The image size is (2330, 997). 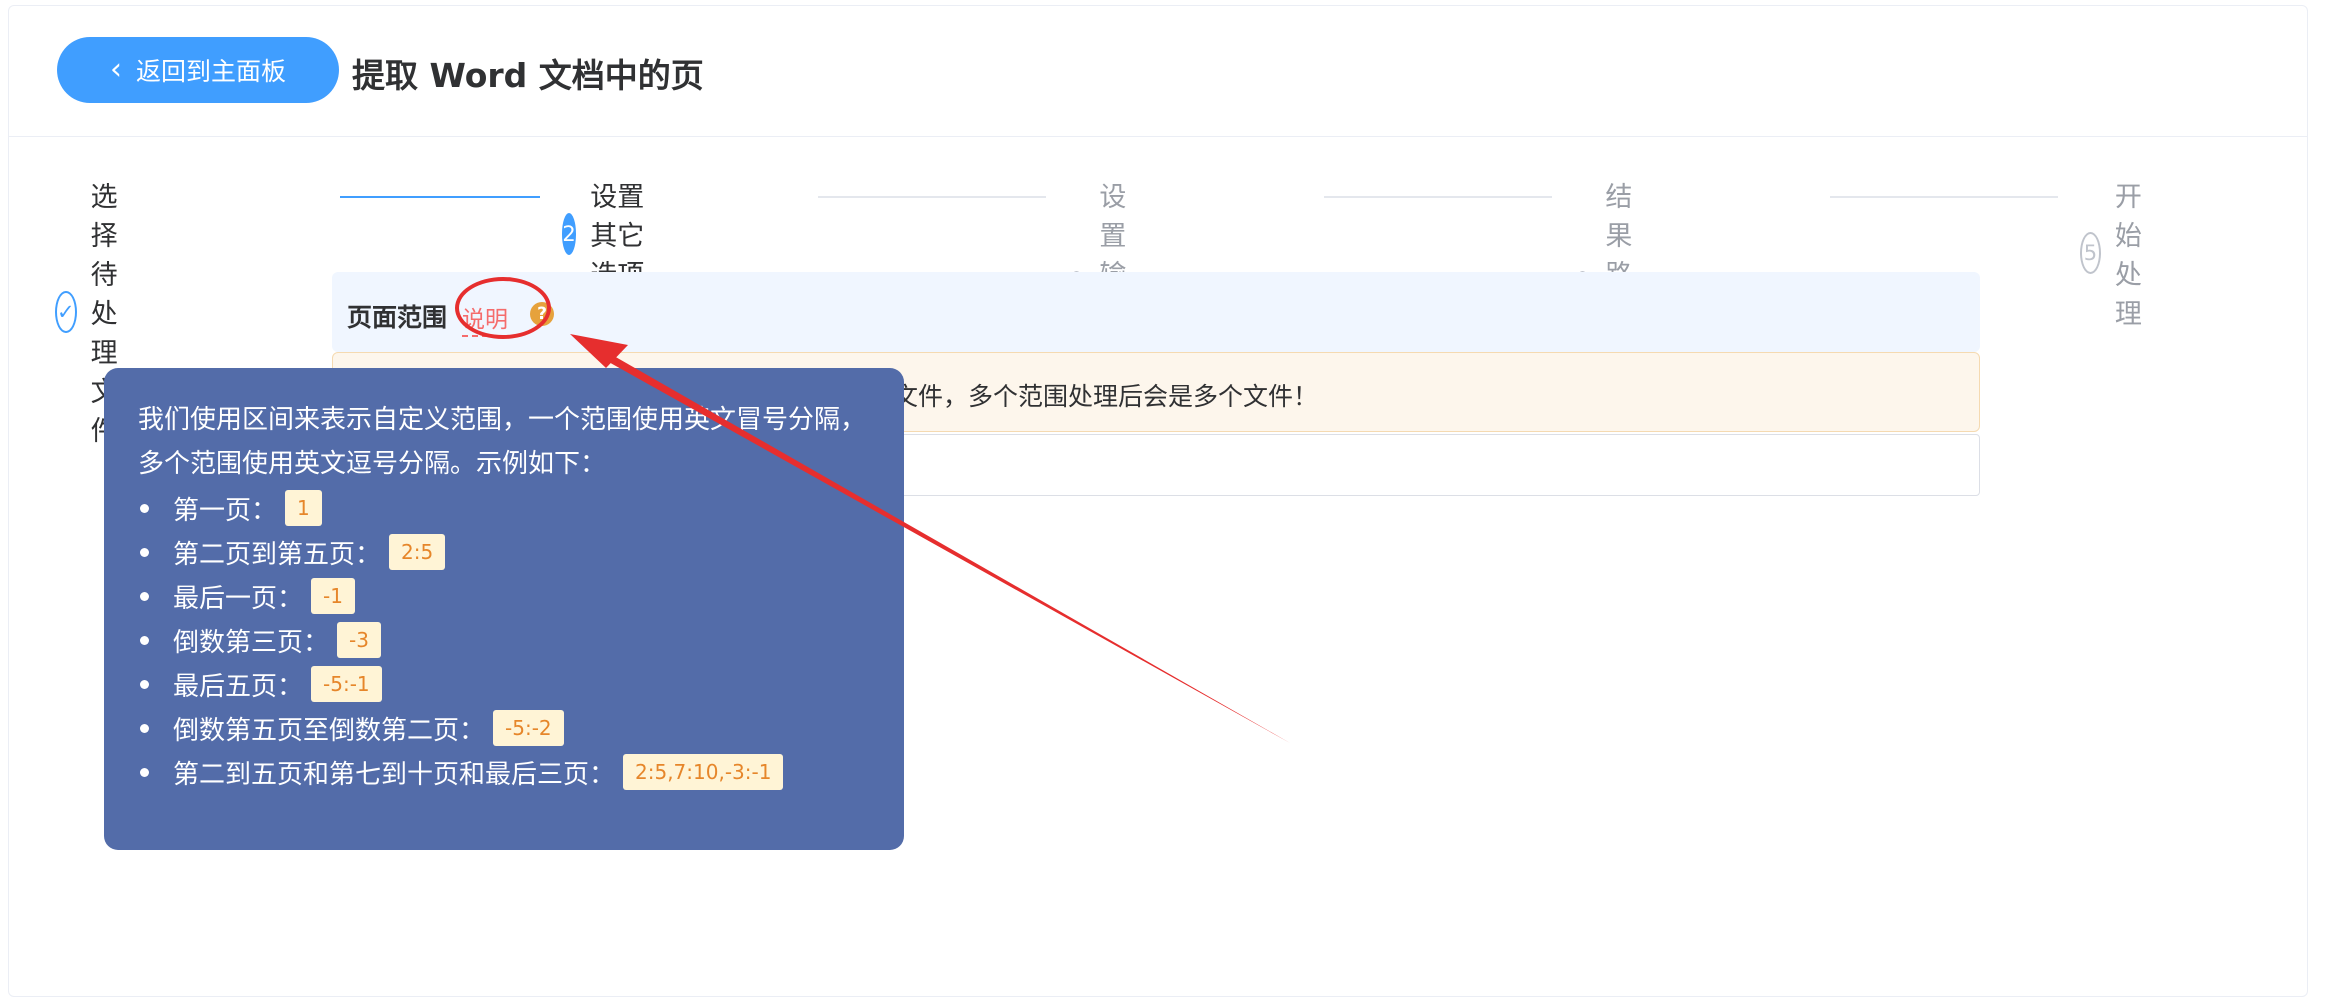 What do you see at coordinates (210, 71) in the screenshot?
I see `back-button-label: 返回到主面板` at bounding box center [210, 71].